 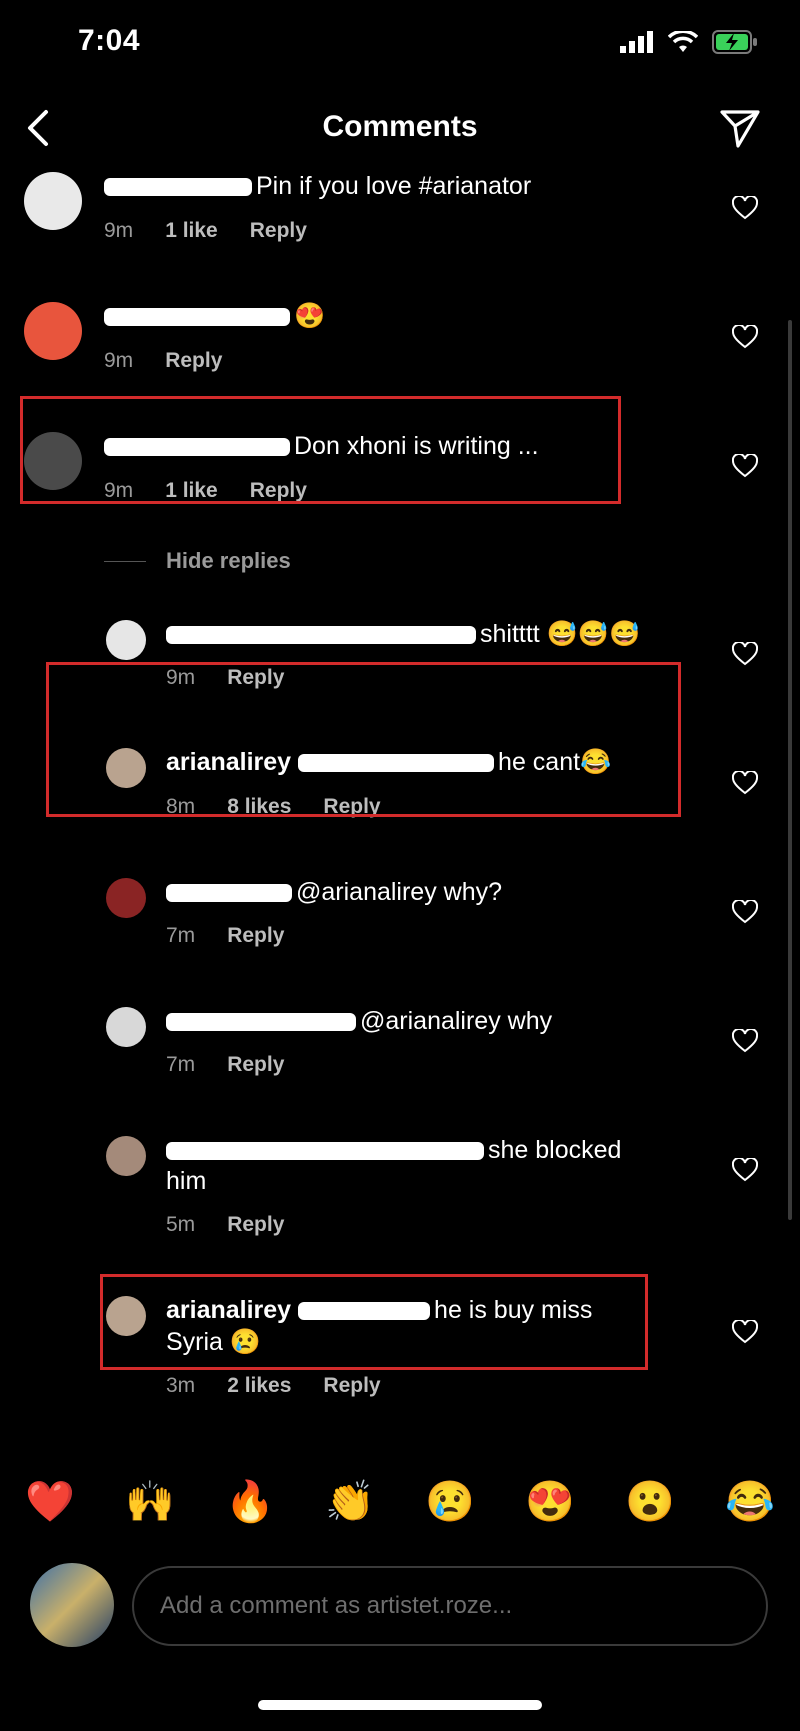 What do you see at coordinates (650, 1501) in the screenshot?
I see `emoji-surprised: 😮` at bounding box center [650, 1501].